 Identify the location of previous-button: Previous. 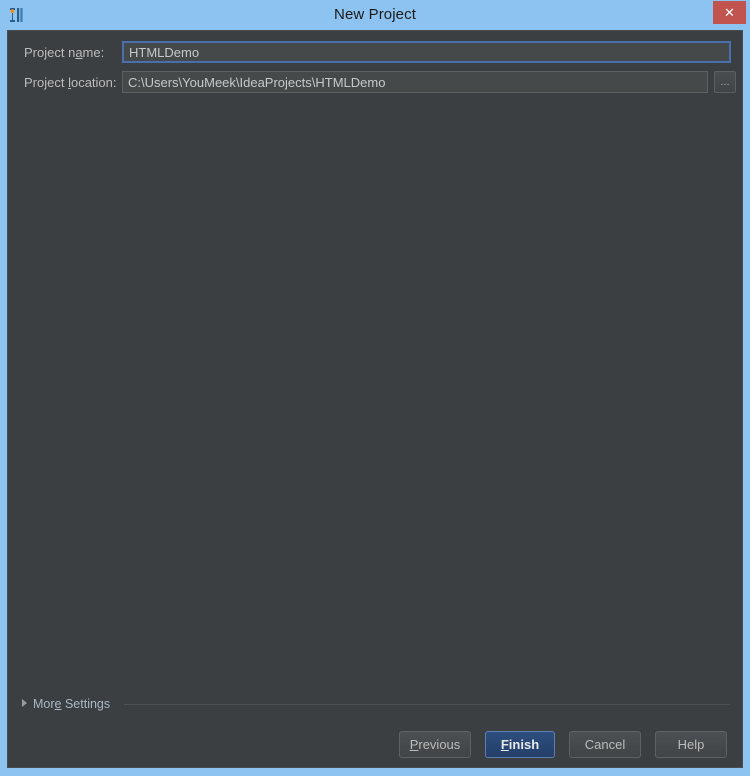
(435, 744).